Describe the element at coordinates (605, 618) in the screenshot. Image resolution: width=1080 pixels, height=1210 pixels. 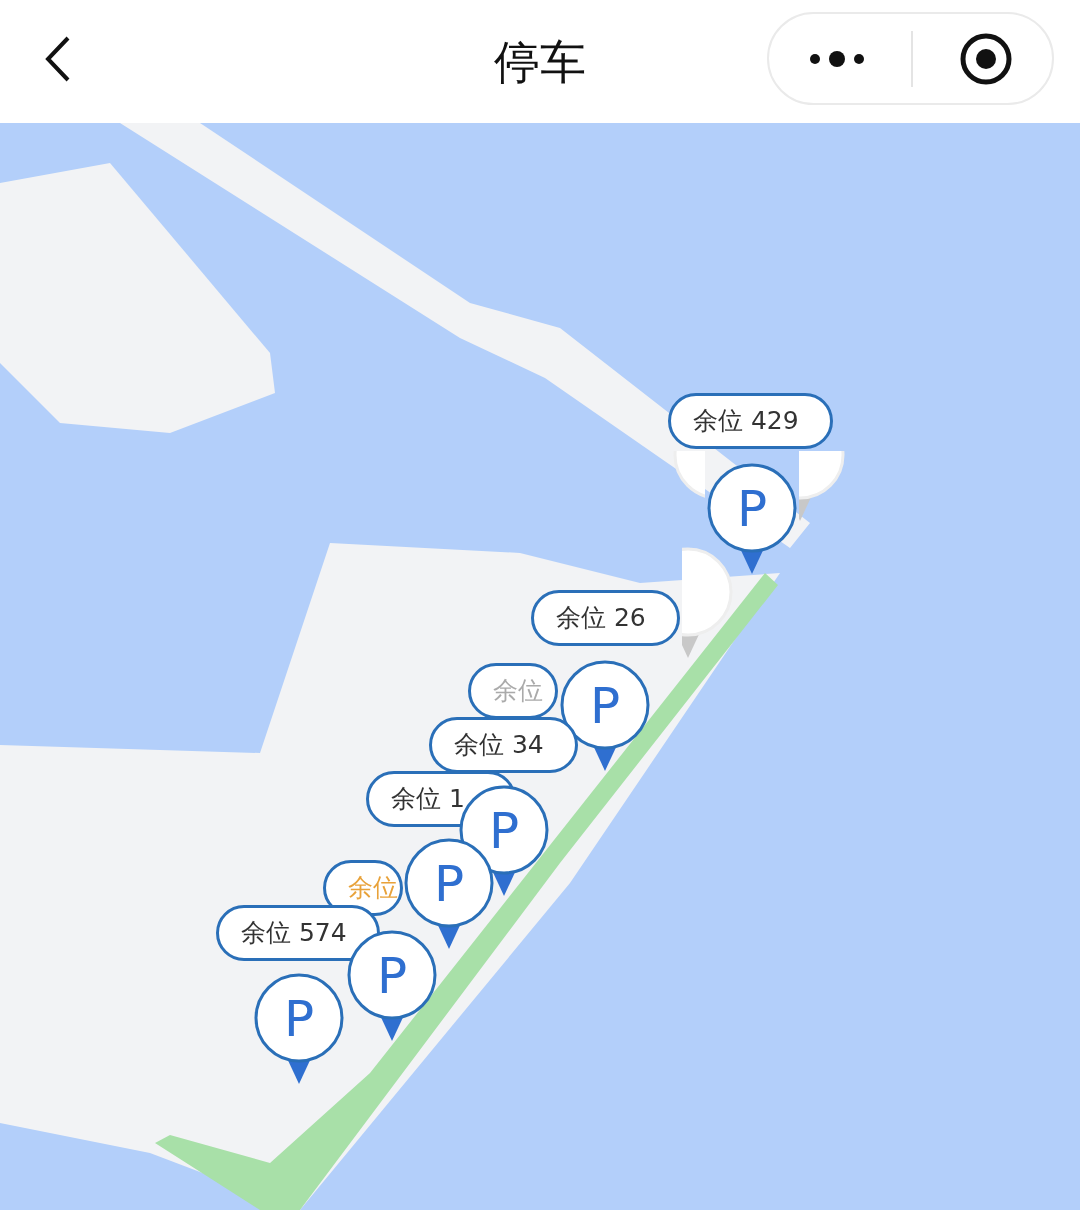
I see `spaces-callout: 余位 26` at that location.